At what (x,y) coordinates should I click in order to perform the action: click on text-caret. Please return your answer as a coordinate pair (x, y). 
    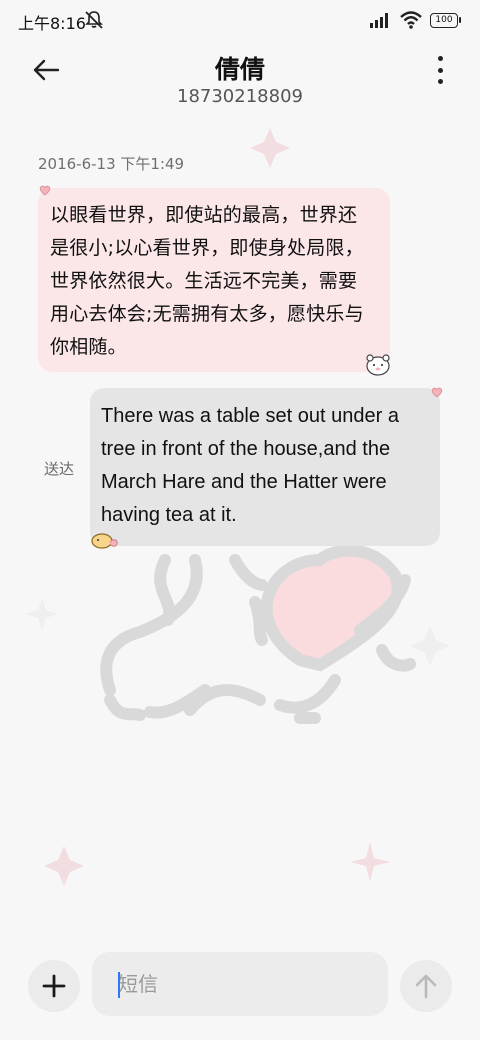
    Looking at the image, I should click on (119, 985).